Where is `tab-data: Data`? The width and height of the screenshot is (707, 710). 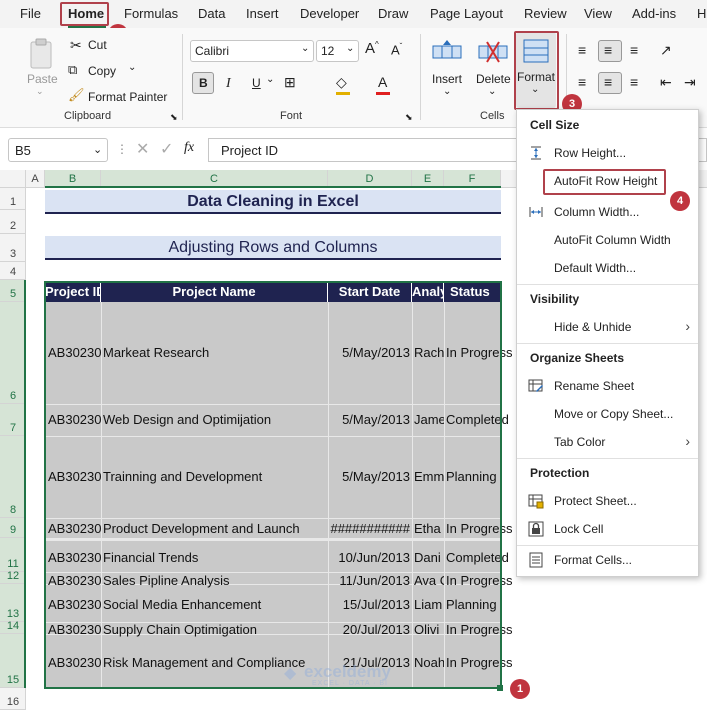
tab-data: Data is located at coordinates (211, 13).